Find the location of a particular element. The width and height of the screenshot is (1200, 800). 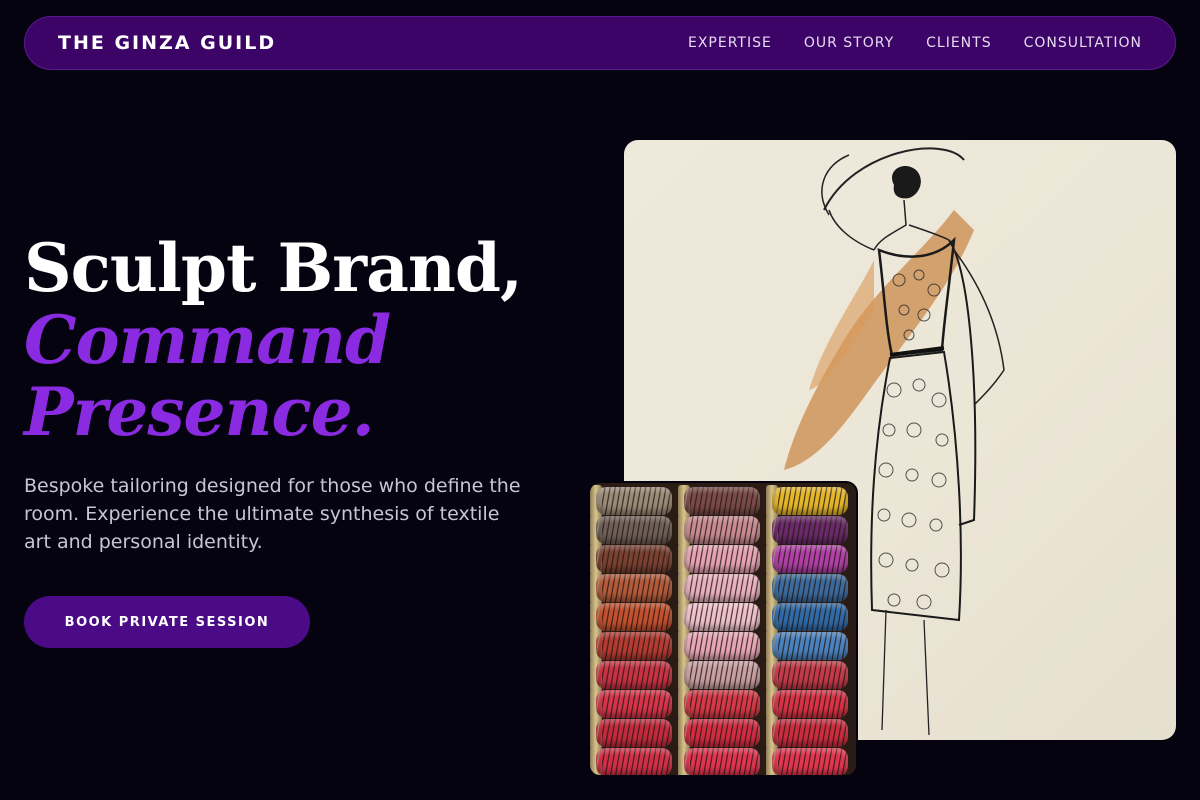

hero-title-line1: Sculpt Brand, is located at coordinates (273, 268).